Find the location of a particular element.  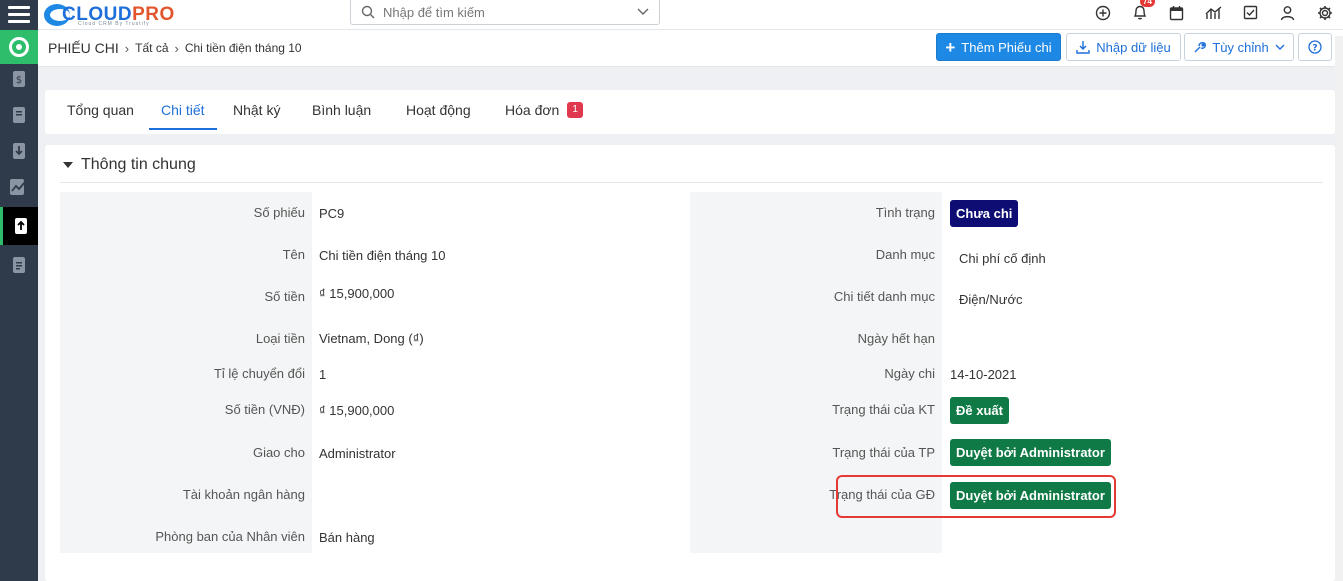

download-icon is located at coordinates (1083, 47).